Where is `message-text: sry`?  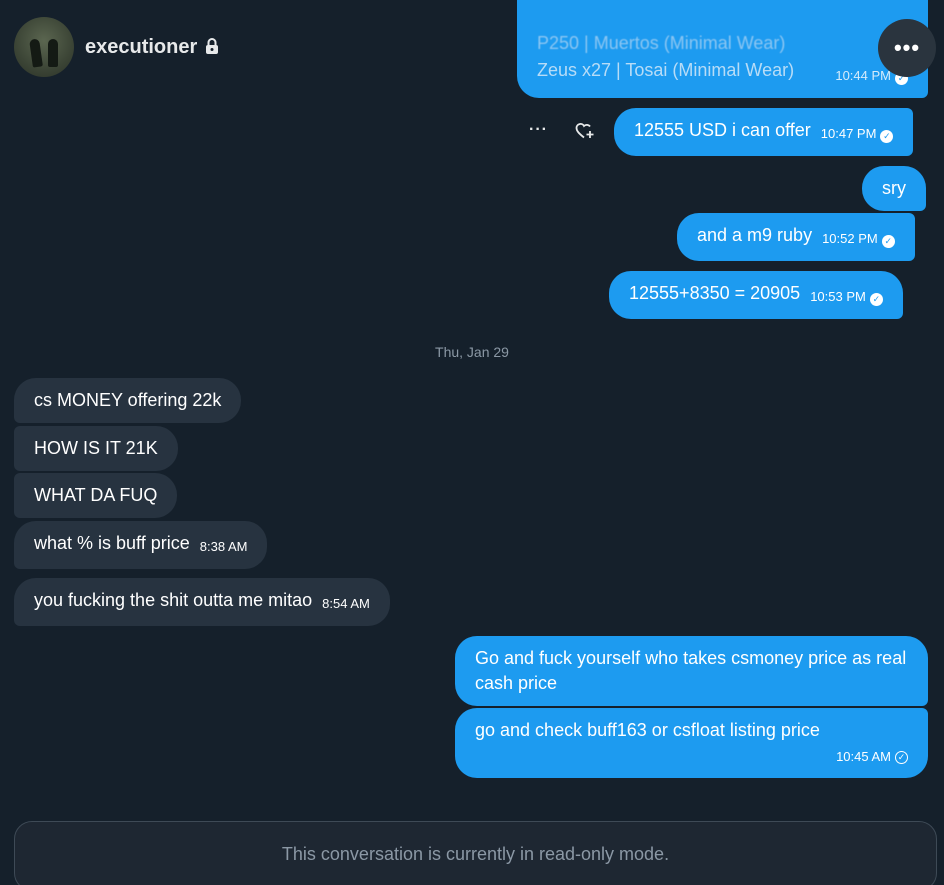 message-text: sry is located at coordinates (894, 188).